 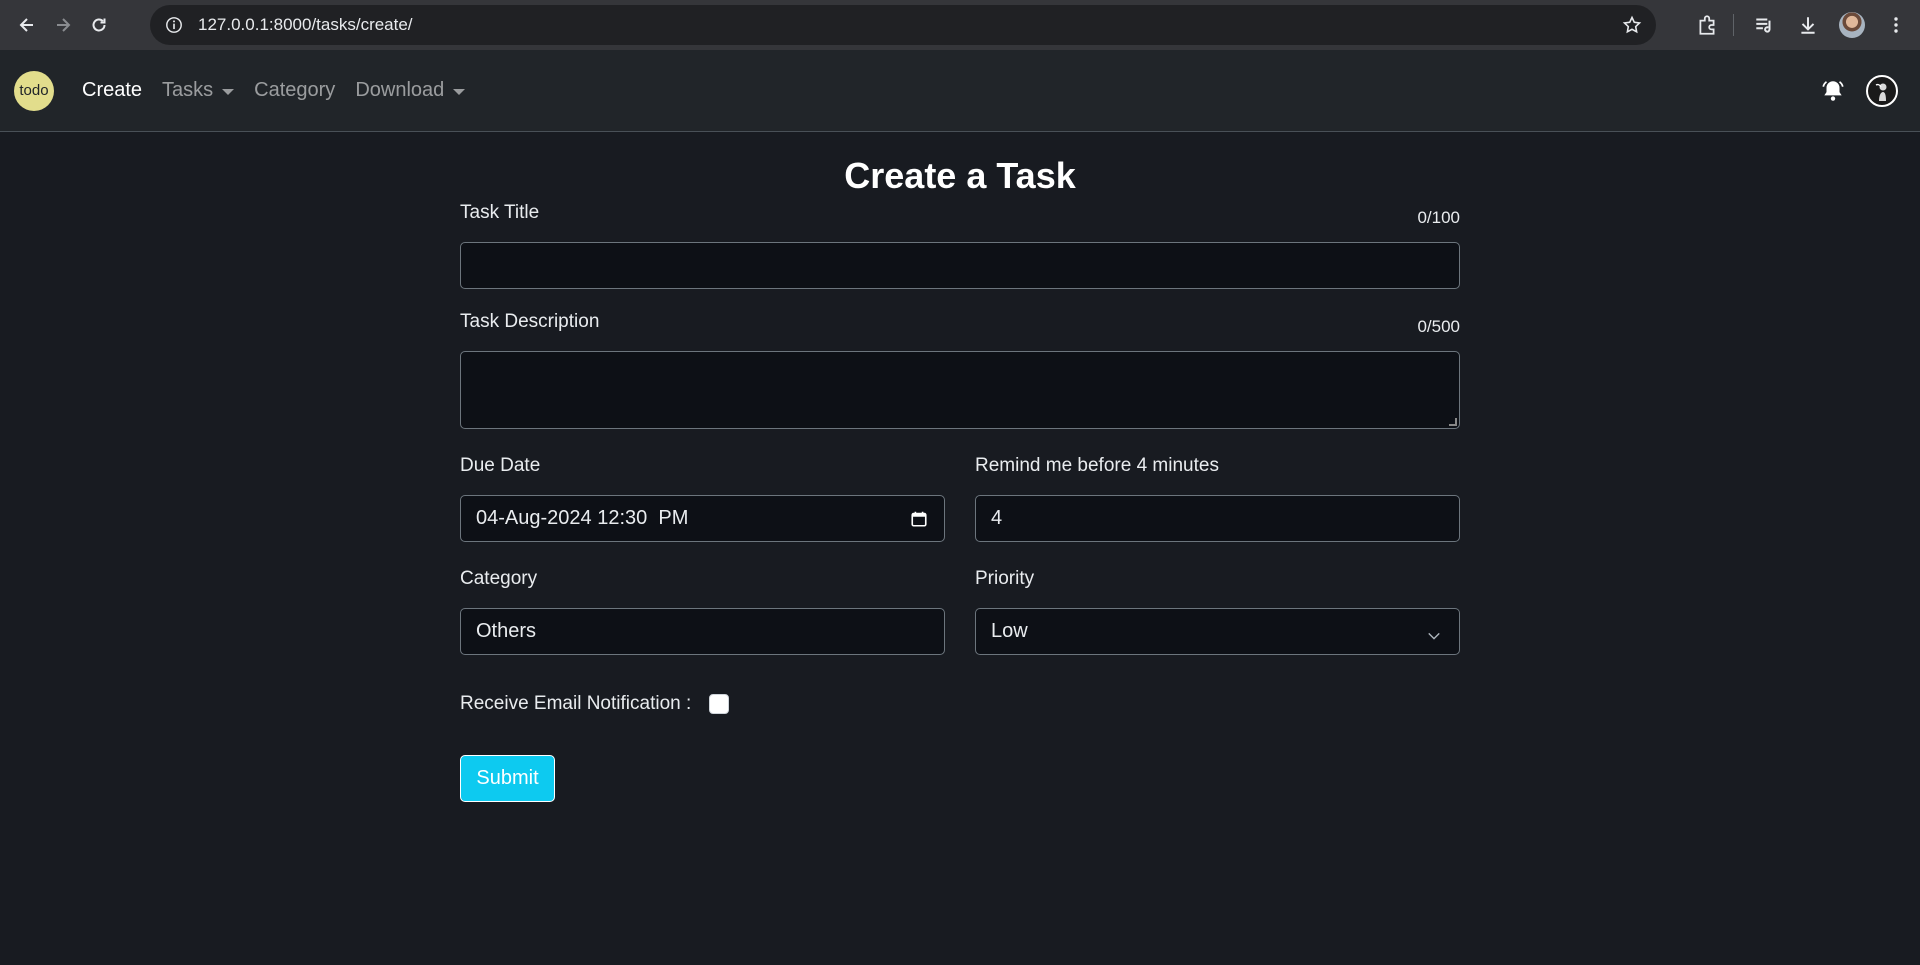 What do you see at coordinates (1438, 326) in the screenshot?
I see `task-description-counter: 0/500` at bounding box center [1438, 326].